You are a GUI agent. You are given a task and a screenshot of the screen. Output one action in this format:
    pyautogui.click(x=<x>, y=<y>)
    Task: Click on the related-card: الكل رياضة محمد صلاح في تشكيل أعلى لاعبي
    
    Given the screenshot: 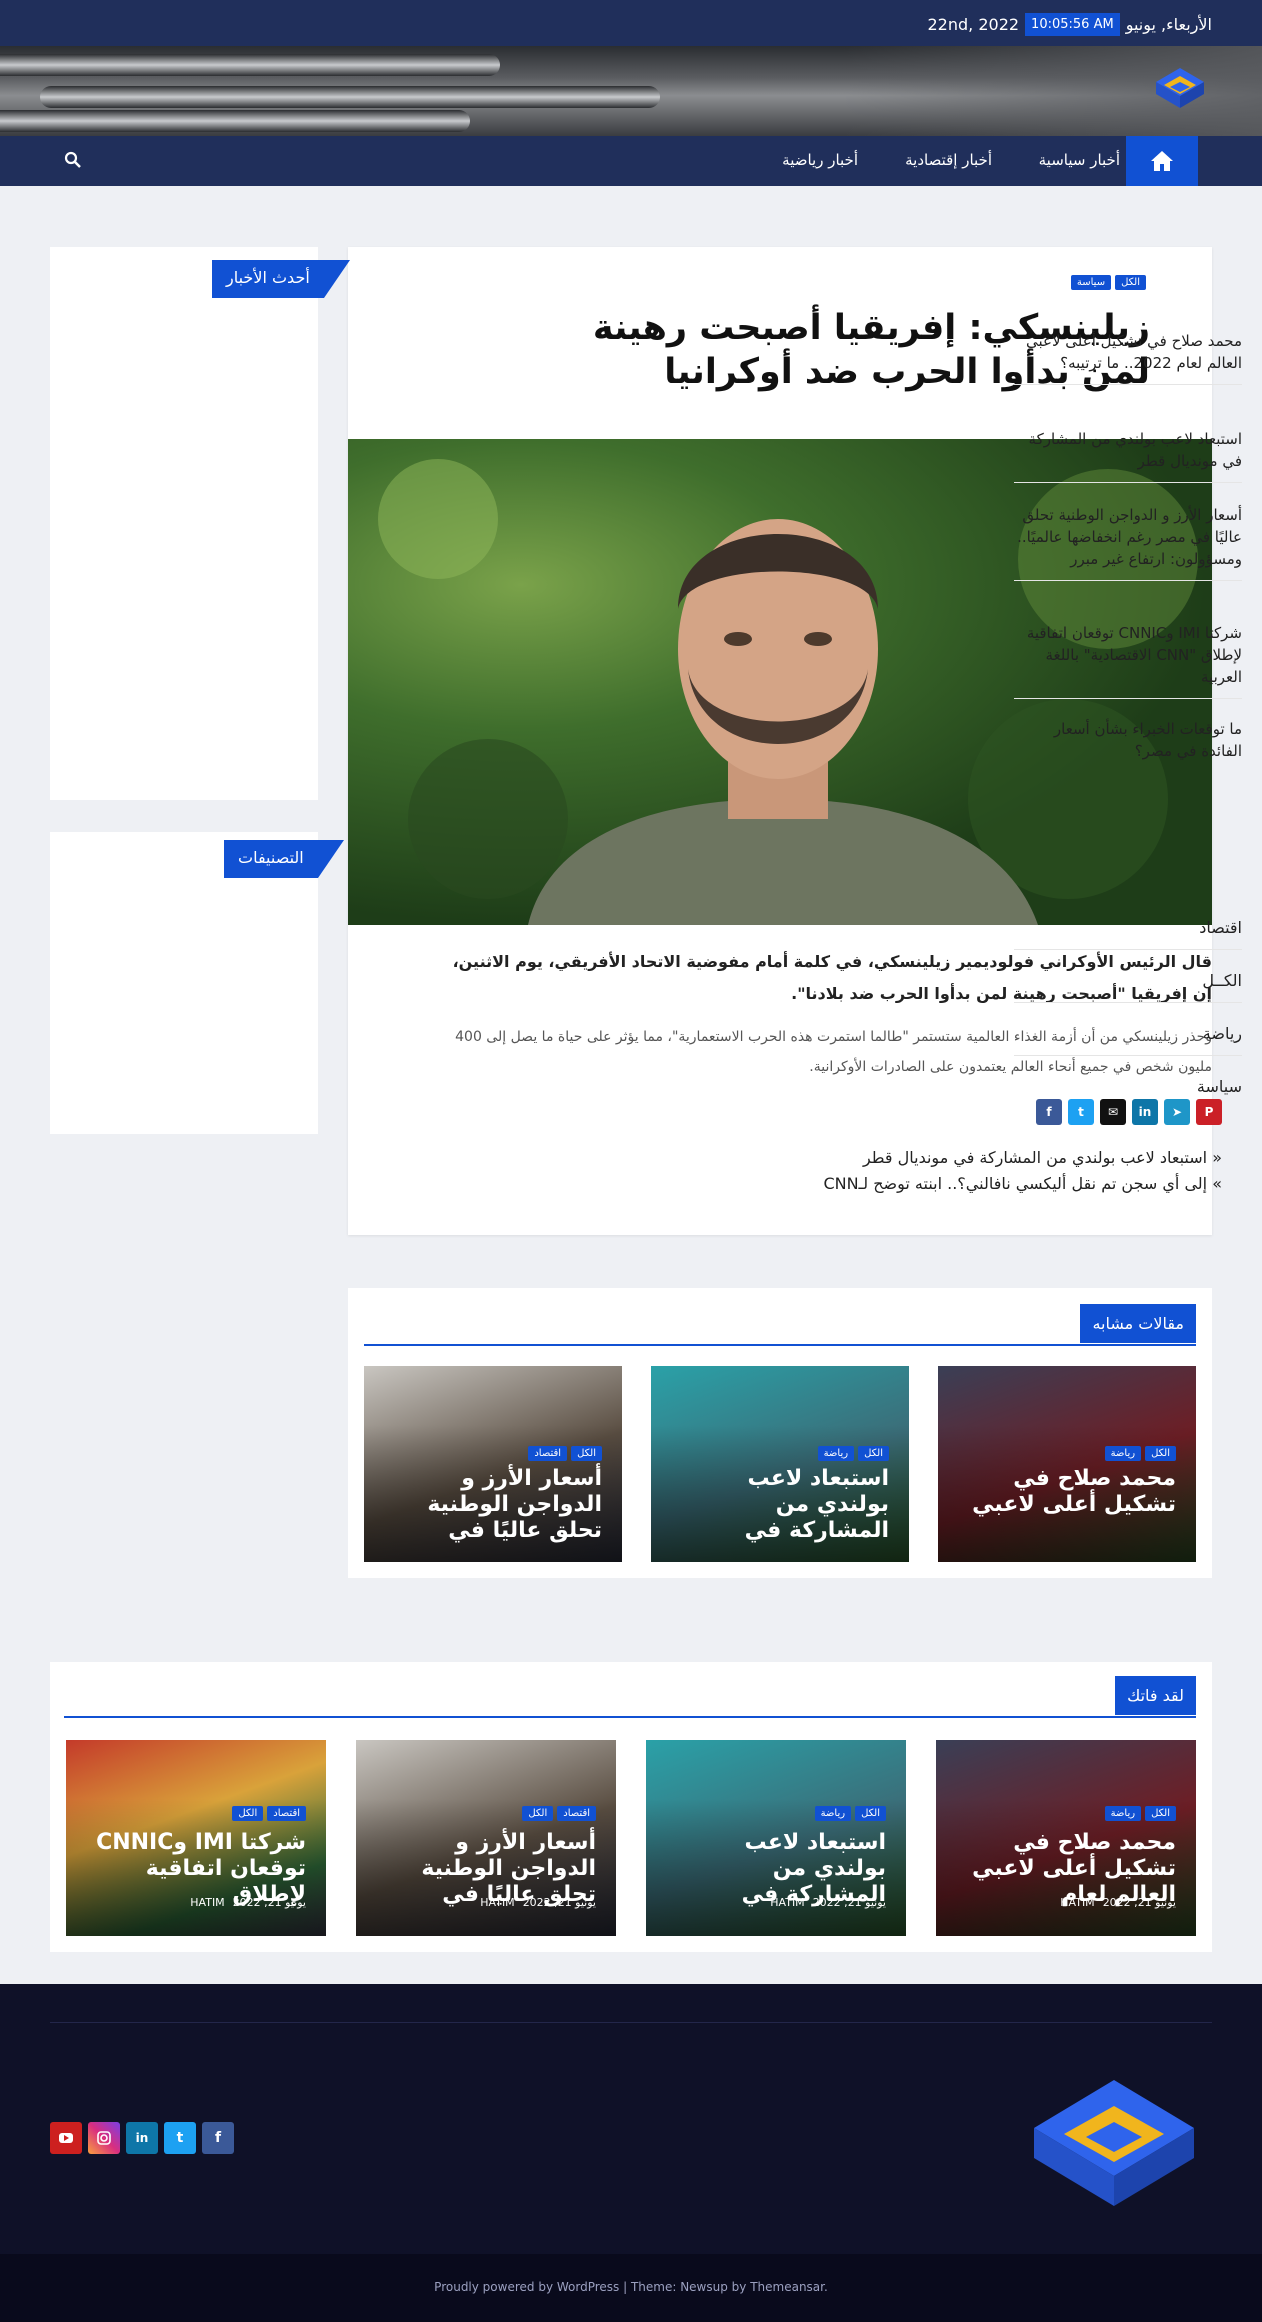 What is the action you would take?
    pyautogui.click(x=1067, y=1464)
    